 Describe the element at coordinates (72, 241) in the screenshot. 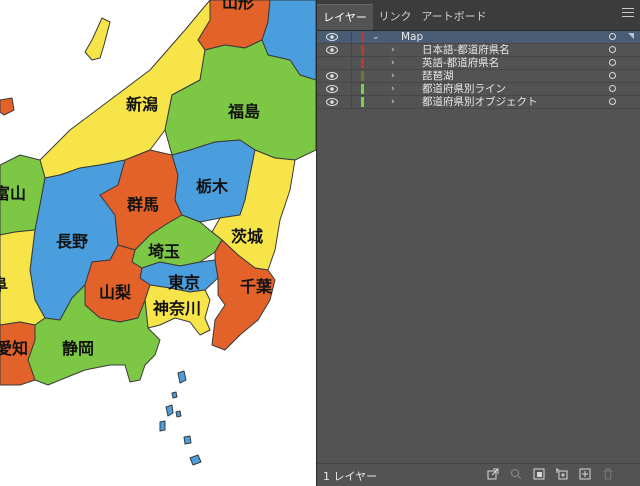

I see `label-nagano: 長野` at that location.